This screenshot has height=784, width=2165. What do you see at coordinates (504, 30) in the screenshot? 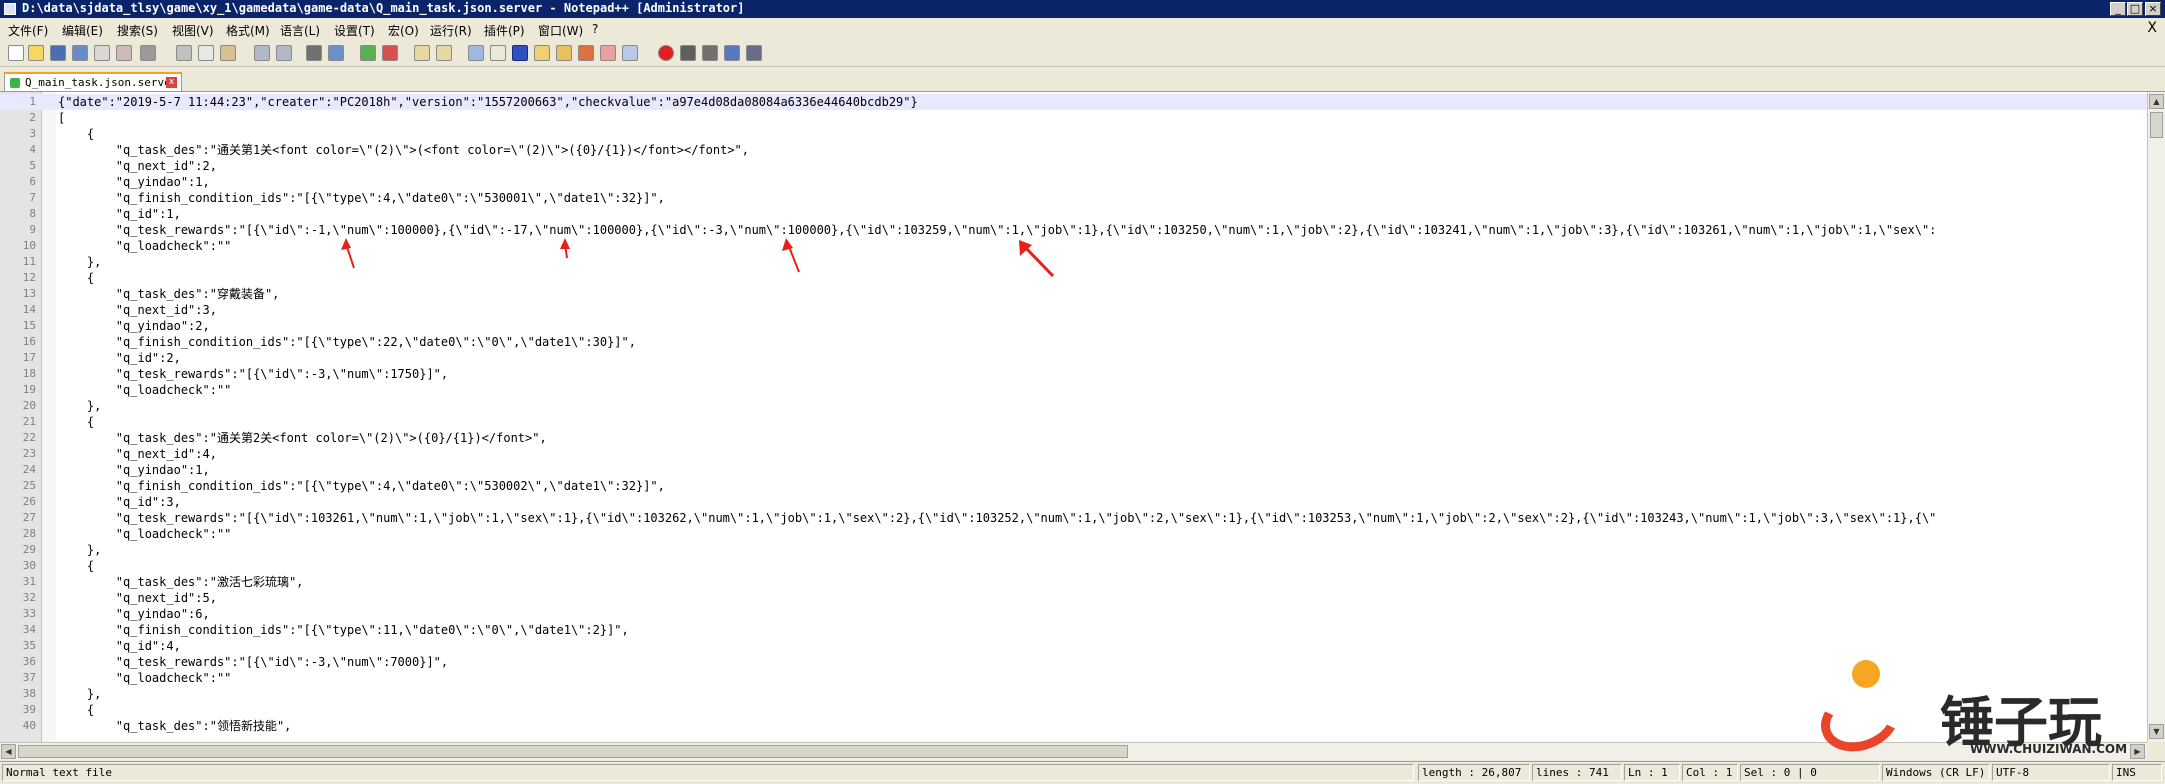
I see `menu-plugins: 插件(P)` at bounding box center [504, 30].